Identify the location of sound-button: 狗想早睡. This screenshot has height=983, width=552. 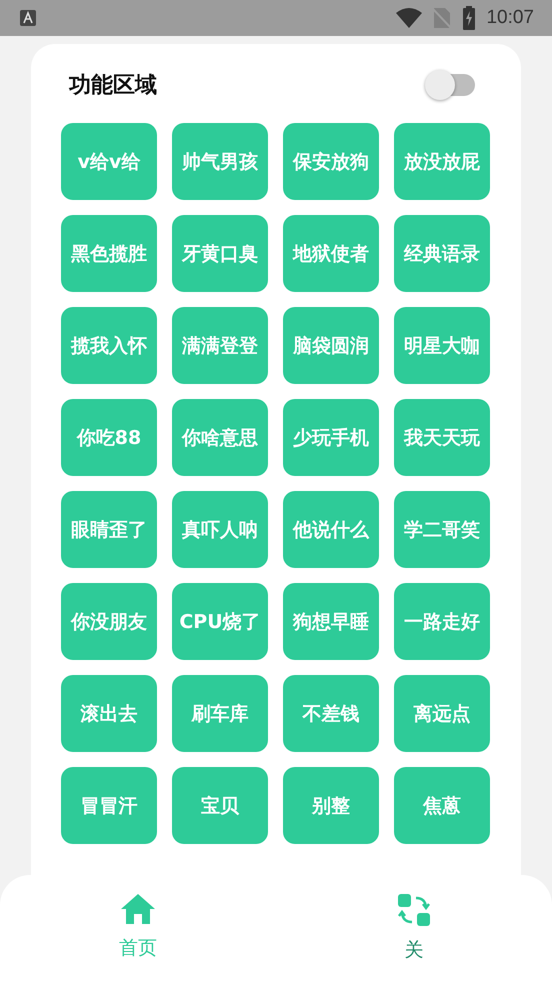
(331, 621).